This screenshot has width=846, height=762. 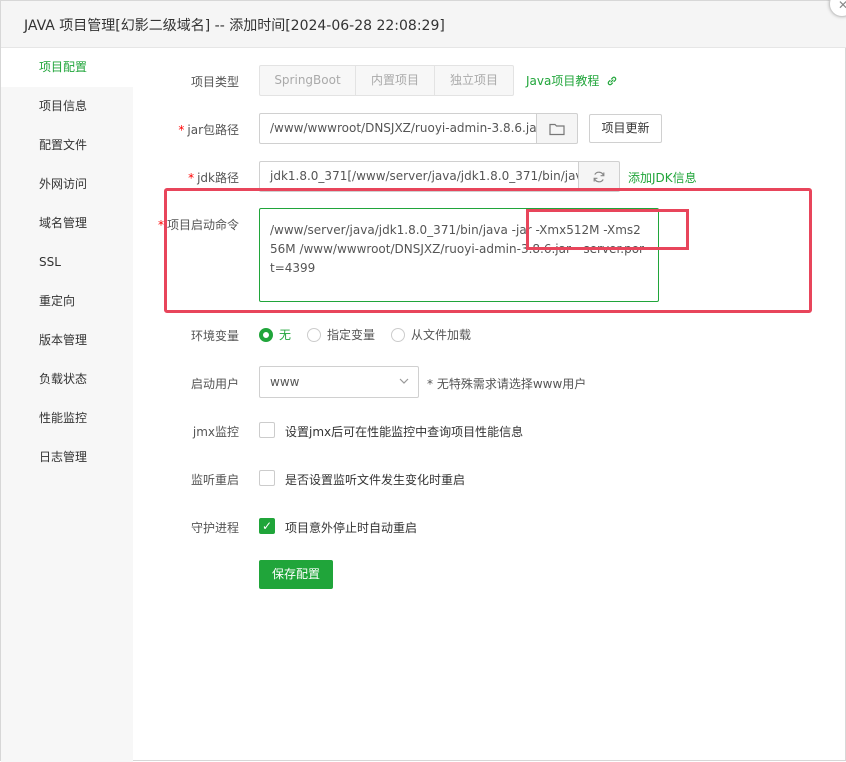 What do you see at coordinates (275, 334) in the screenshot?
I see `env-radio-none: 无` at bounding box center [275, 334].